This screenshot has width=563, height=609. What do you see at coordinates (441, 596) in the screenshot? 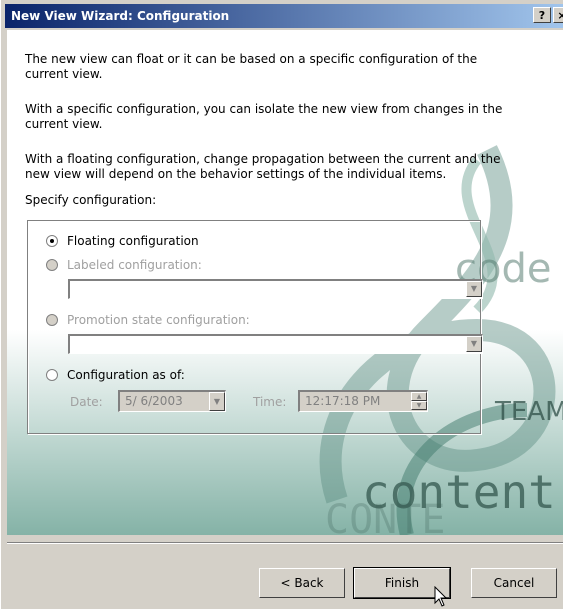
I see `mouse-cursor-icon` at bounding box center [441, 596].